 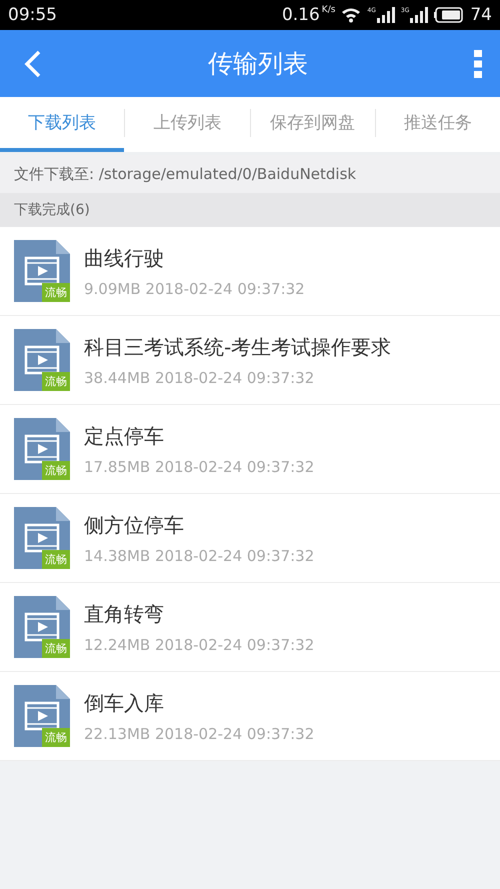 What do you see at coordinates (199, 733) in the screenshot?
I see `file-info: 22.13MB 2018-02-24 09:37:32` at bounding box center [199, 733].